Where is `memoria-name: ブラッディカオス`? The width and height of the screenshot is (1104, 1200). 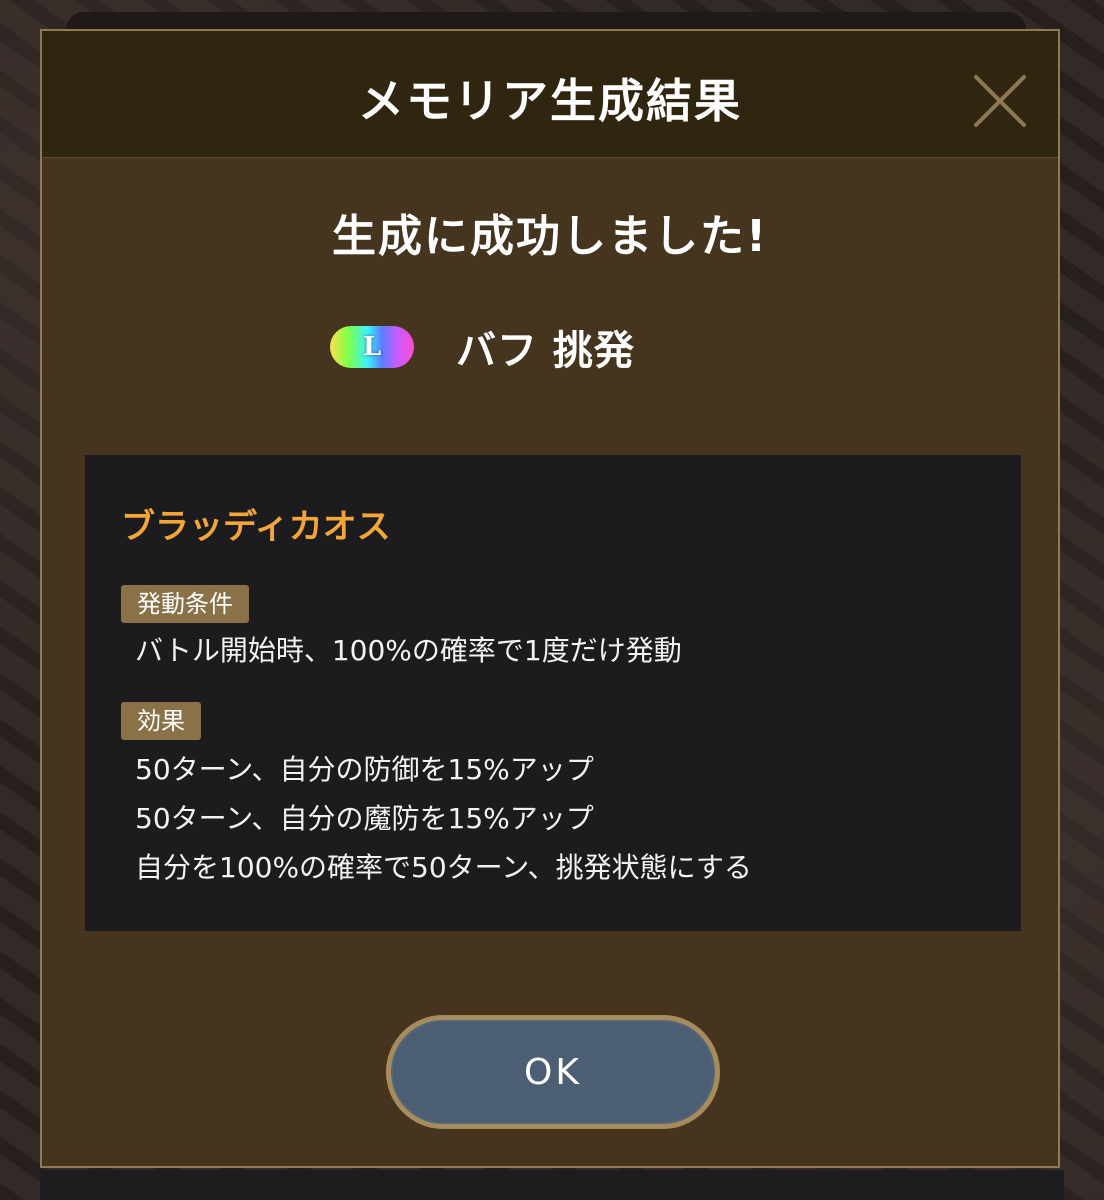
memoria-name: ブラッディカオス is located at coordinates (256, 527).